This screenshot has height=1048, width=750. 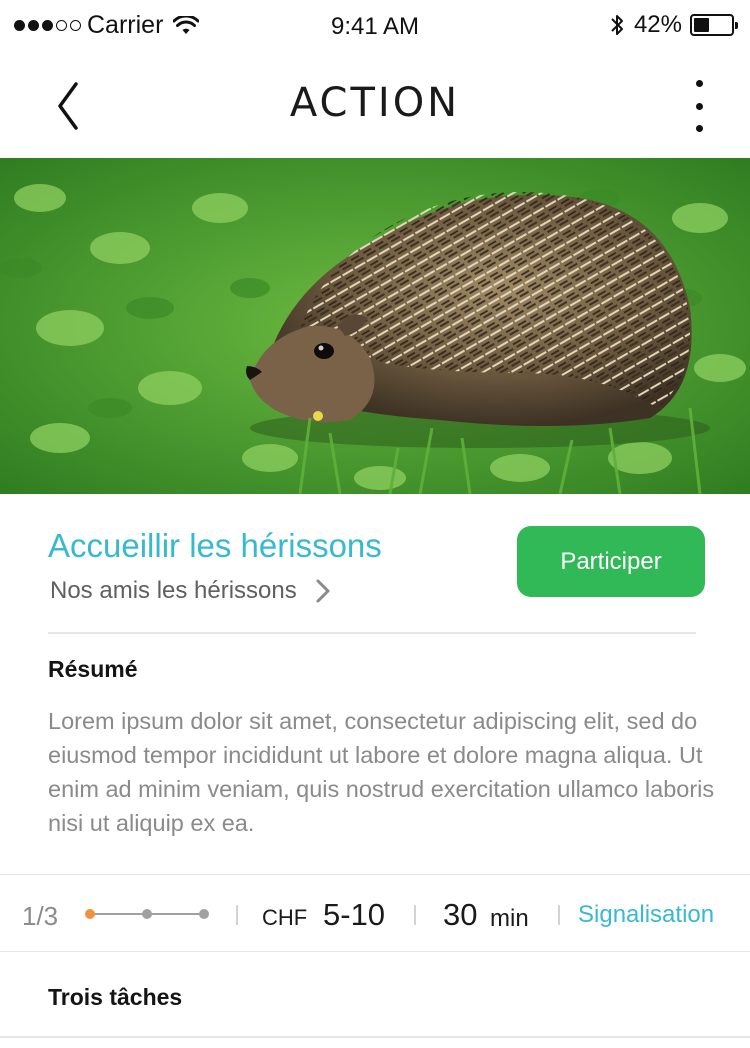 I want to click on battery-fill, so click(x=702, y=25).